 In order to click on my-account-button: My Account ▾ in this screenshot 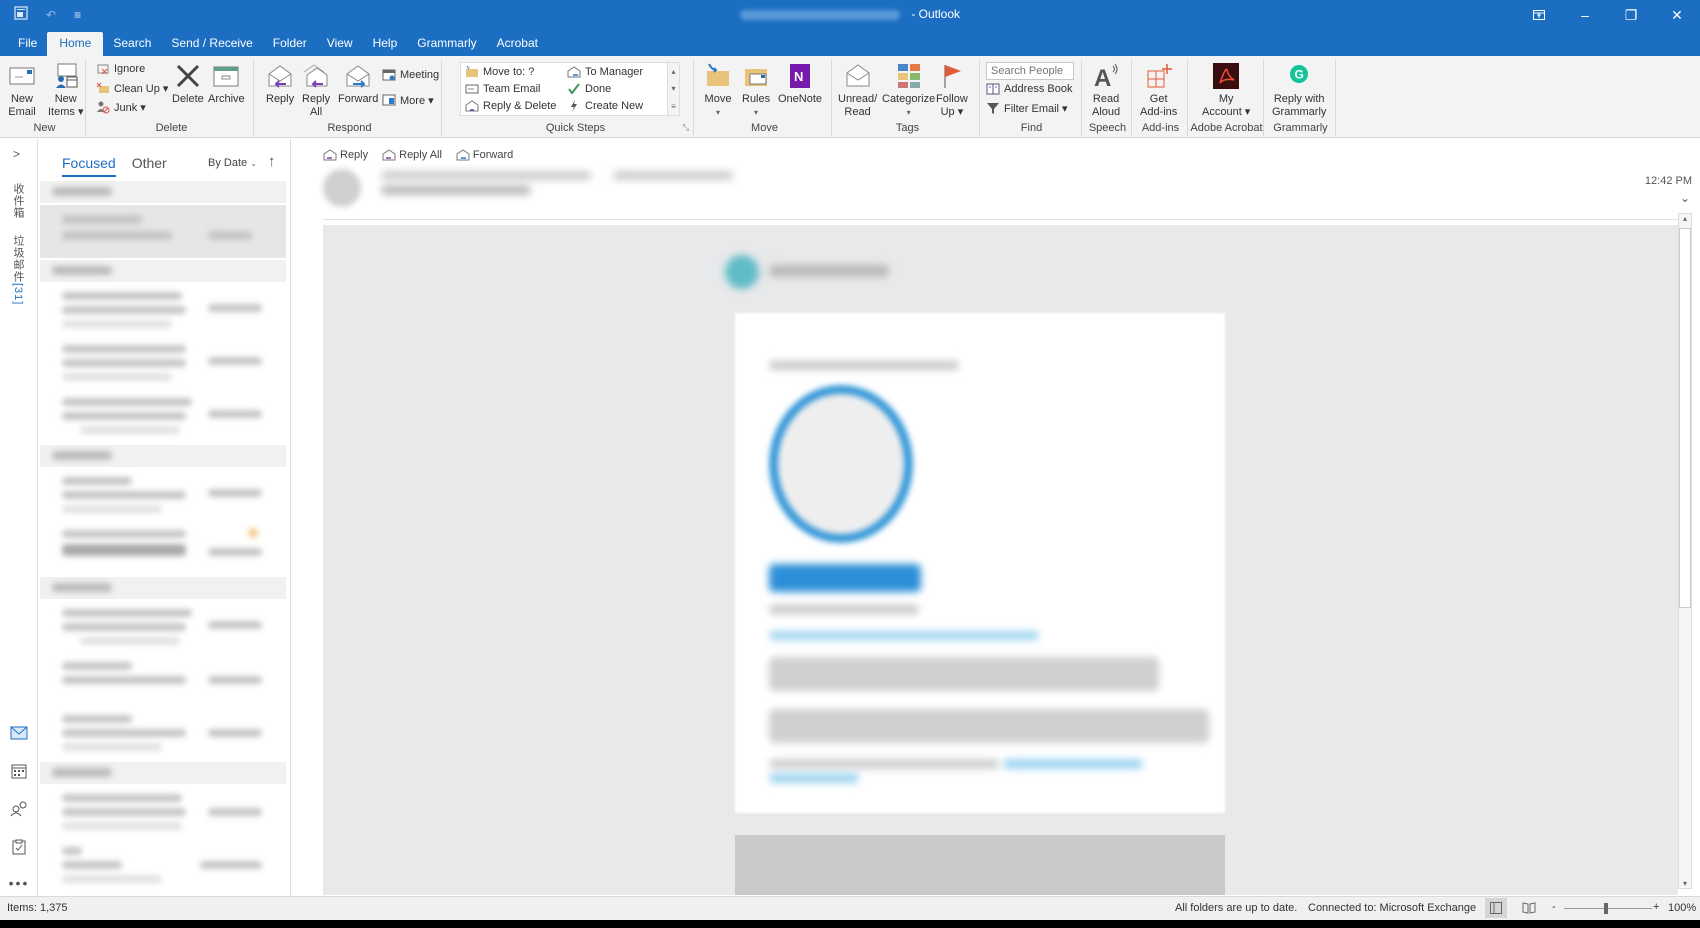, I will do `click(1226, 90)`.